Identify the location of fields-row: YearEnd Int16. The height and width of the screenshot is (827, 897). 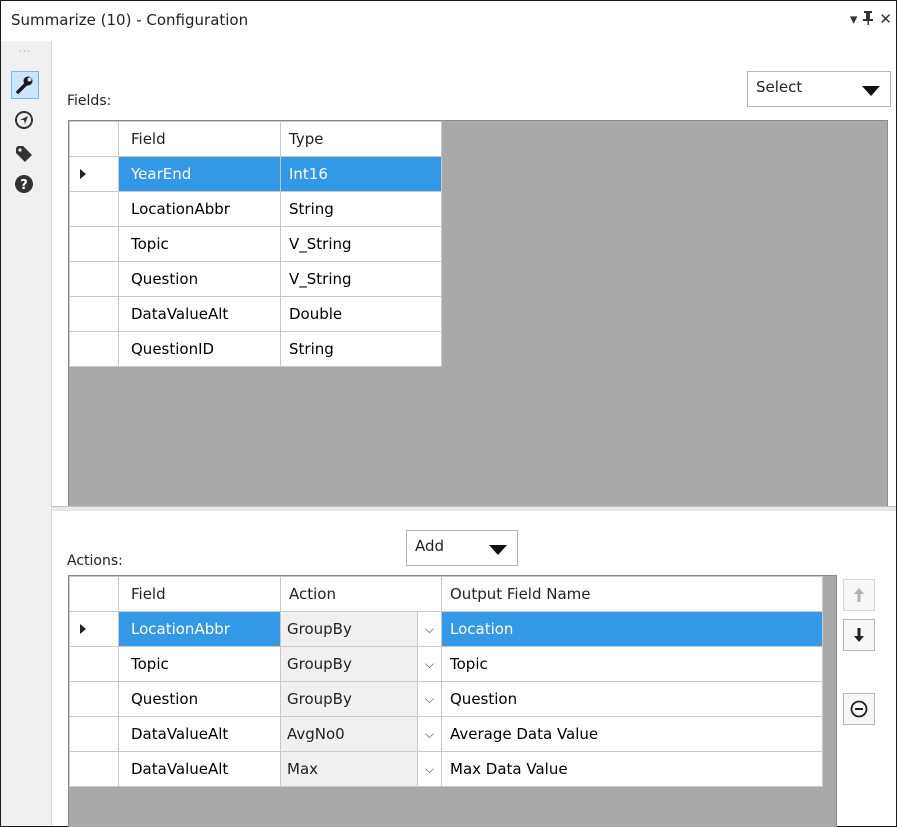
(255, 174).